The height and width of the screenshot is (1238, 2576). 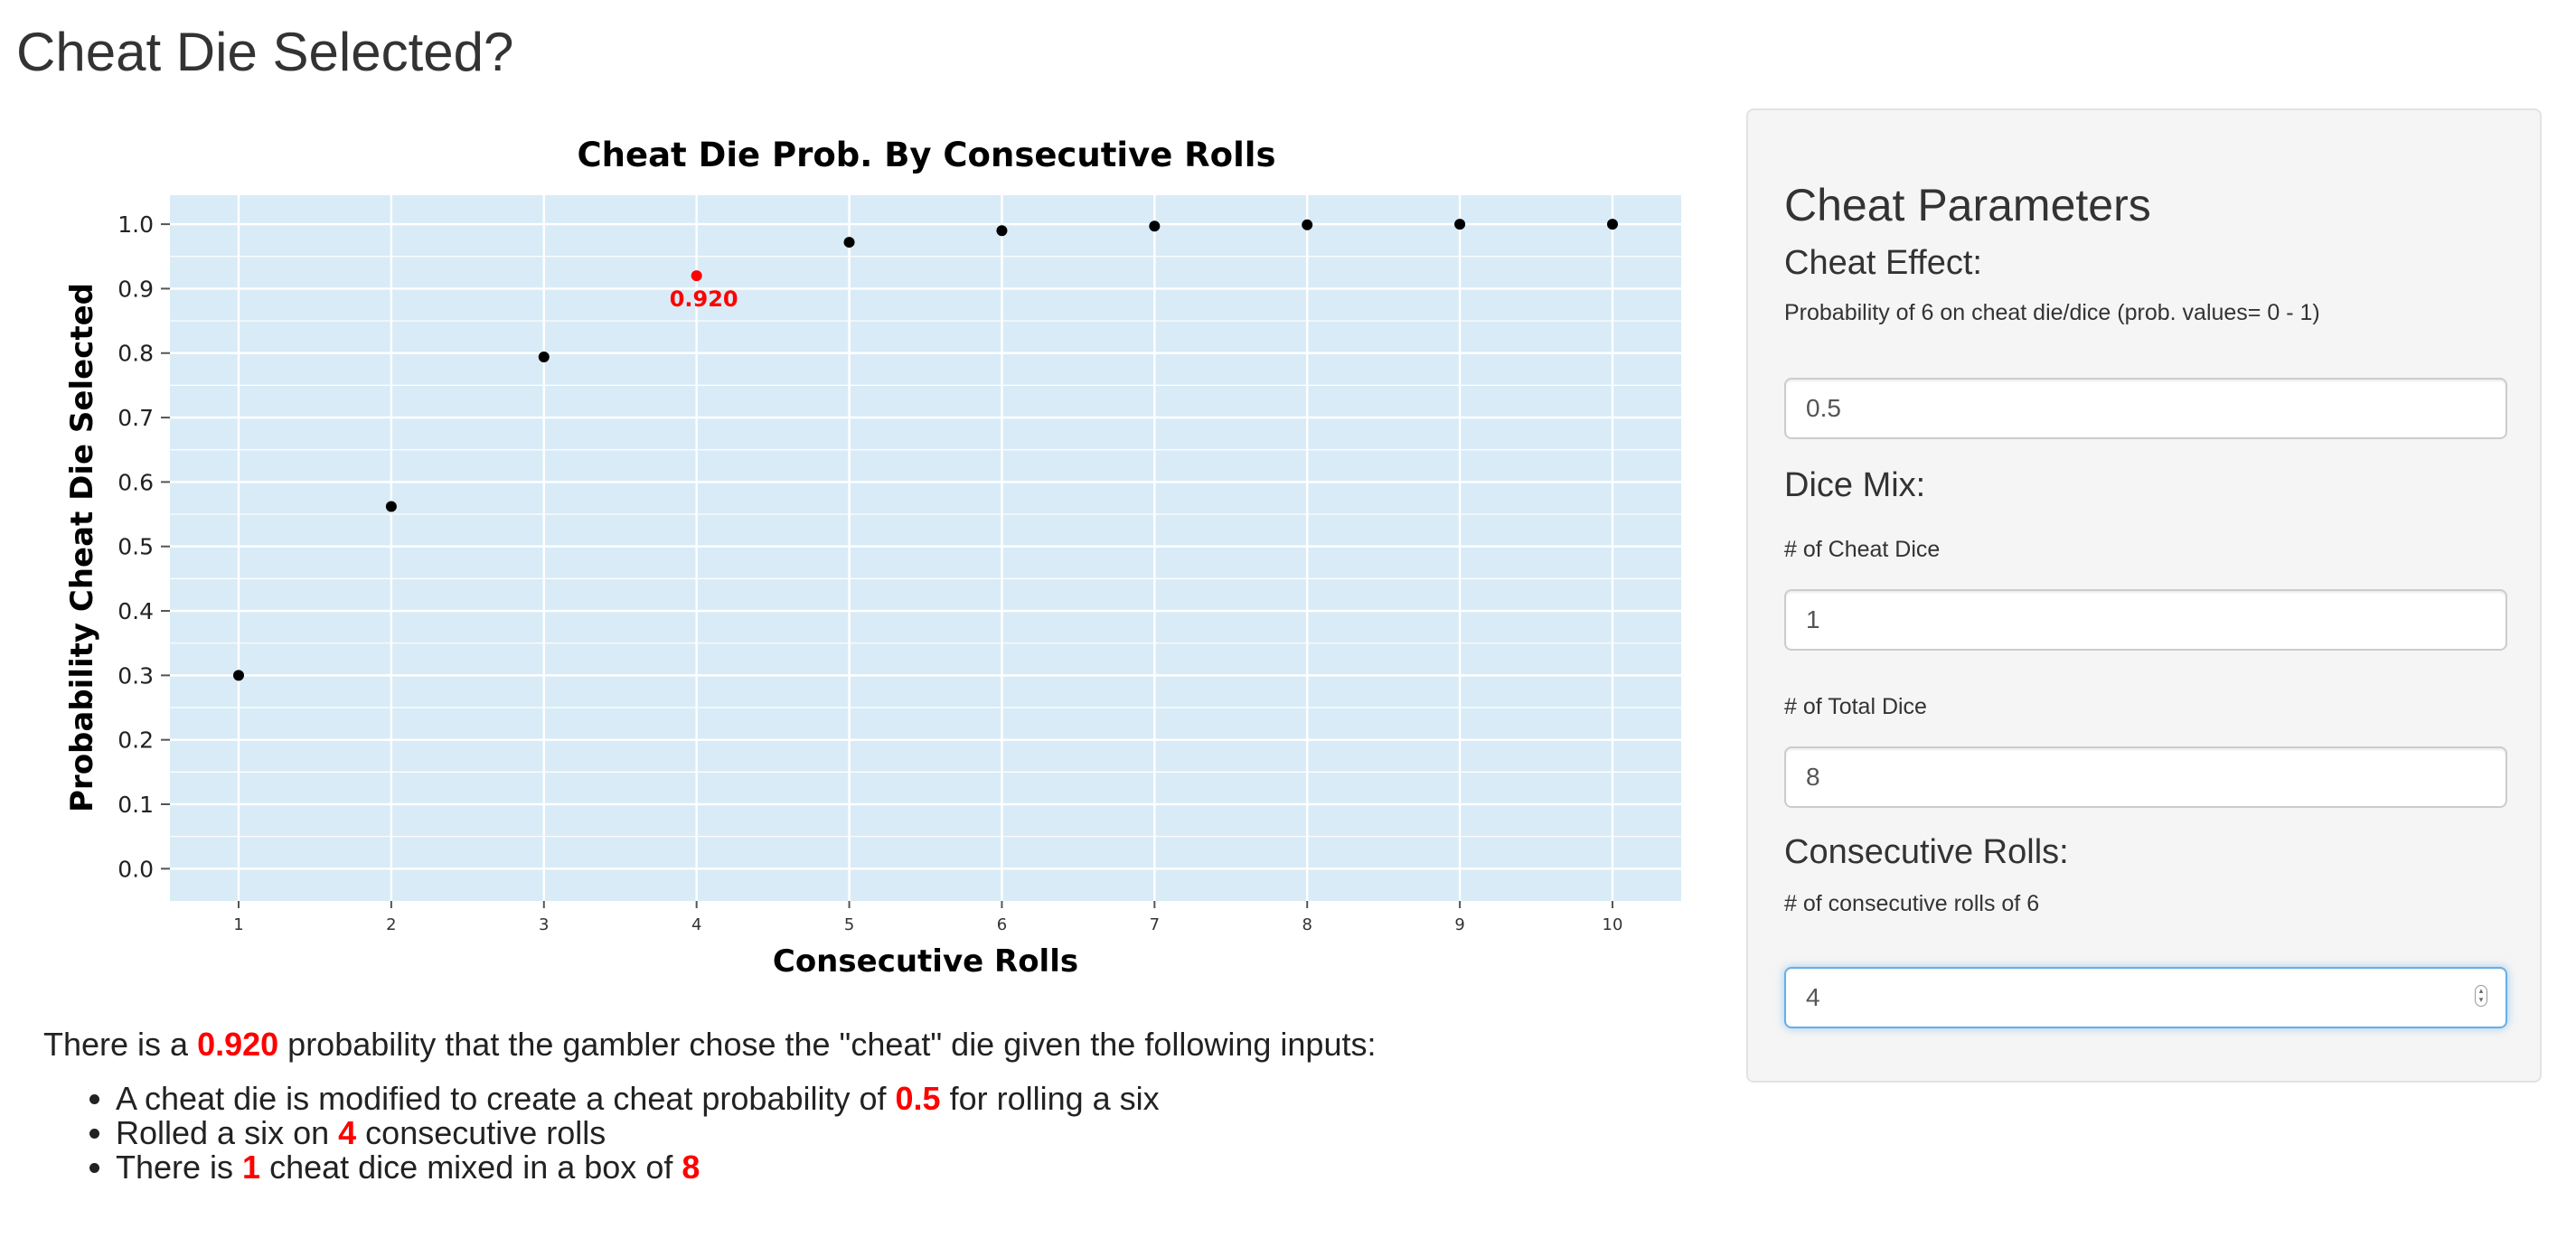 What do you see at coordinates (136, 482) in the screenshot?
I see `y-tick-label: 0.6` at bounding box center [136, 482].